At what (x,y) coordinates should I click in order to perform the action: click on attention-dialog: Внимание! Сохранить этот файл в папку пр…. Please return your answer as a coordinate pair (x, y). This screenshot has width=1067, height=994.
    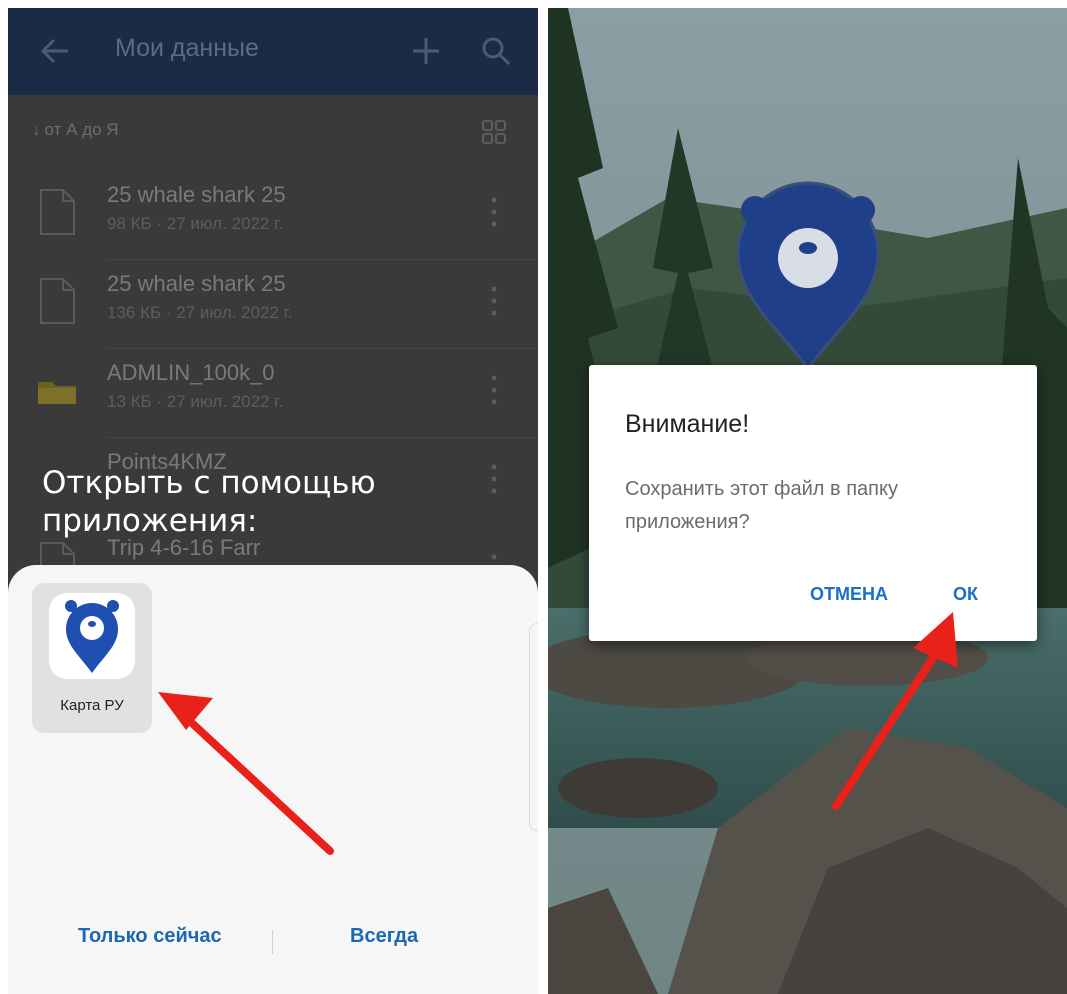
    Looking at the image, I should click on (813, 503).